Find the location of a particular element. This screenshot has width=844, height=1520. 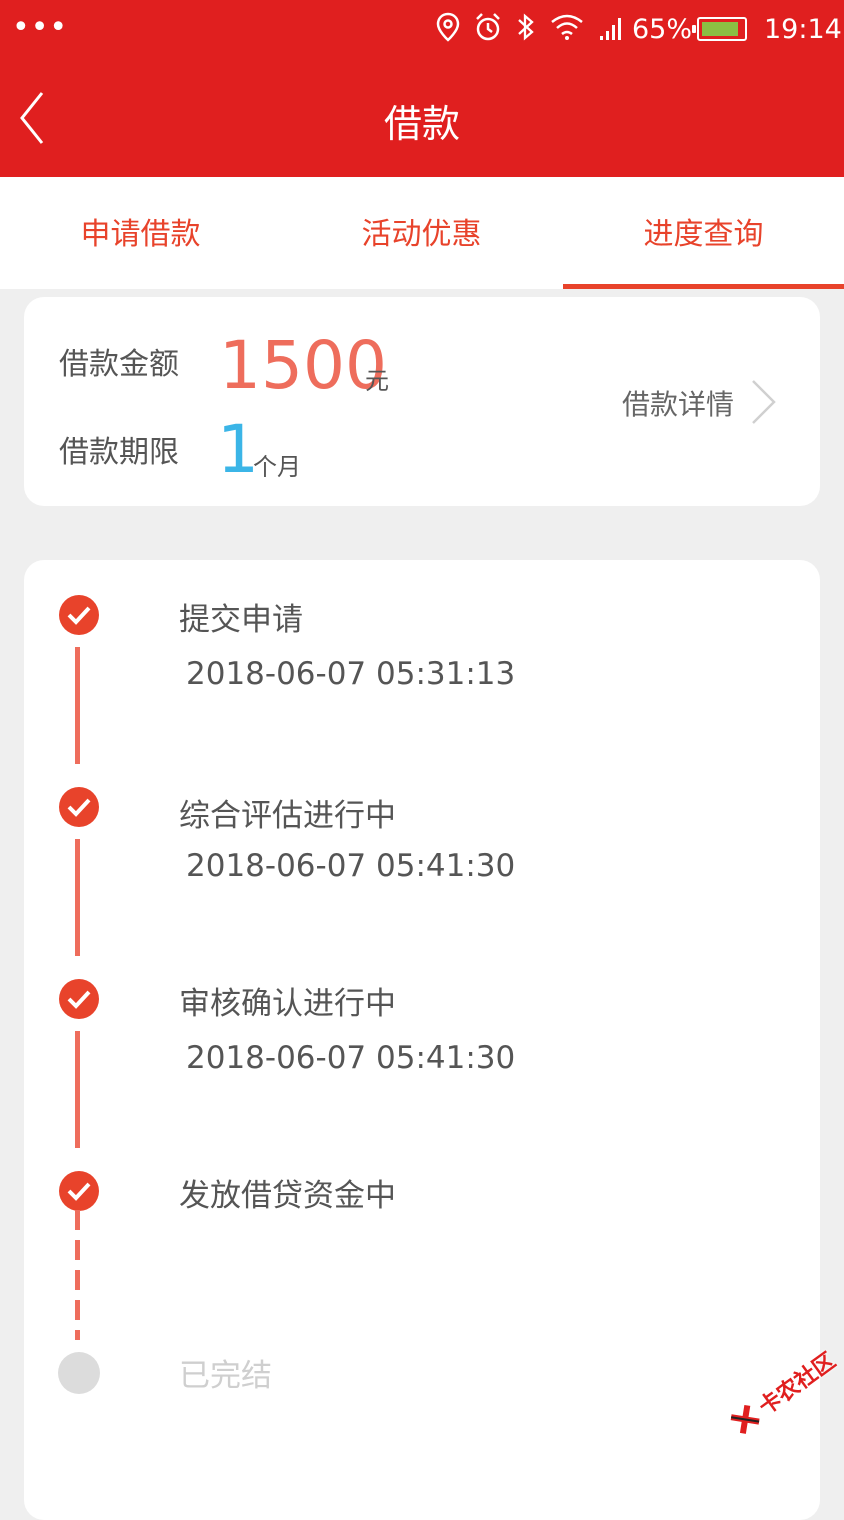

tab-label: 活动优惠 is located at coordinates (421, 234).